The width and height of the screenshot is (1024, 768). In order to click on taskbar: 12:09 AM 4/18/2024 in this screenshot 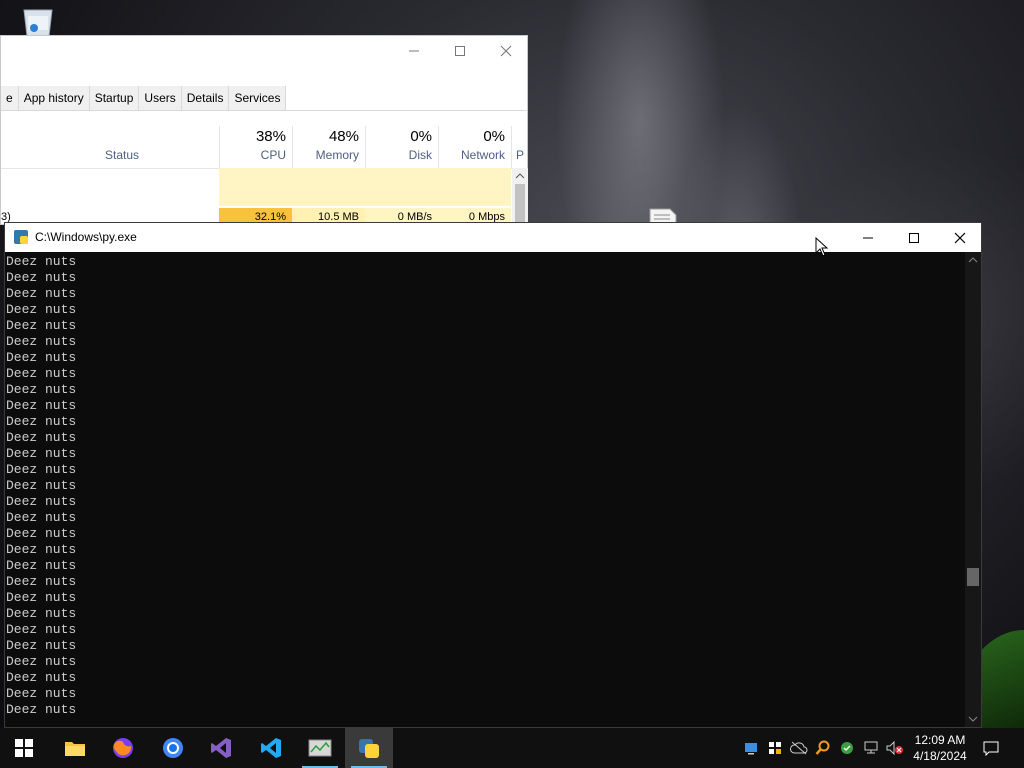, I will do `click(512, 748)`.